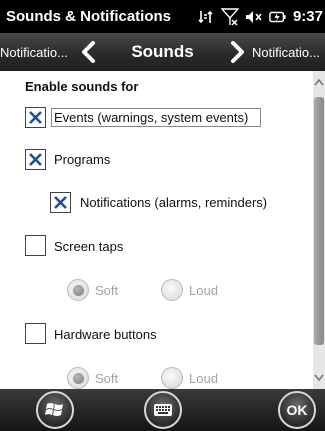  I want to click on bottom-bar: OK, so click(162, 410).